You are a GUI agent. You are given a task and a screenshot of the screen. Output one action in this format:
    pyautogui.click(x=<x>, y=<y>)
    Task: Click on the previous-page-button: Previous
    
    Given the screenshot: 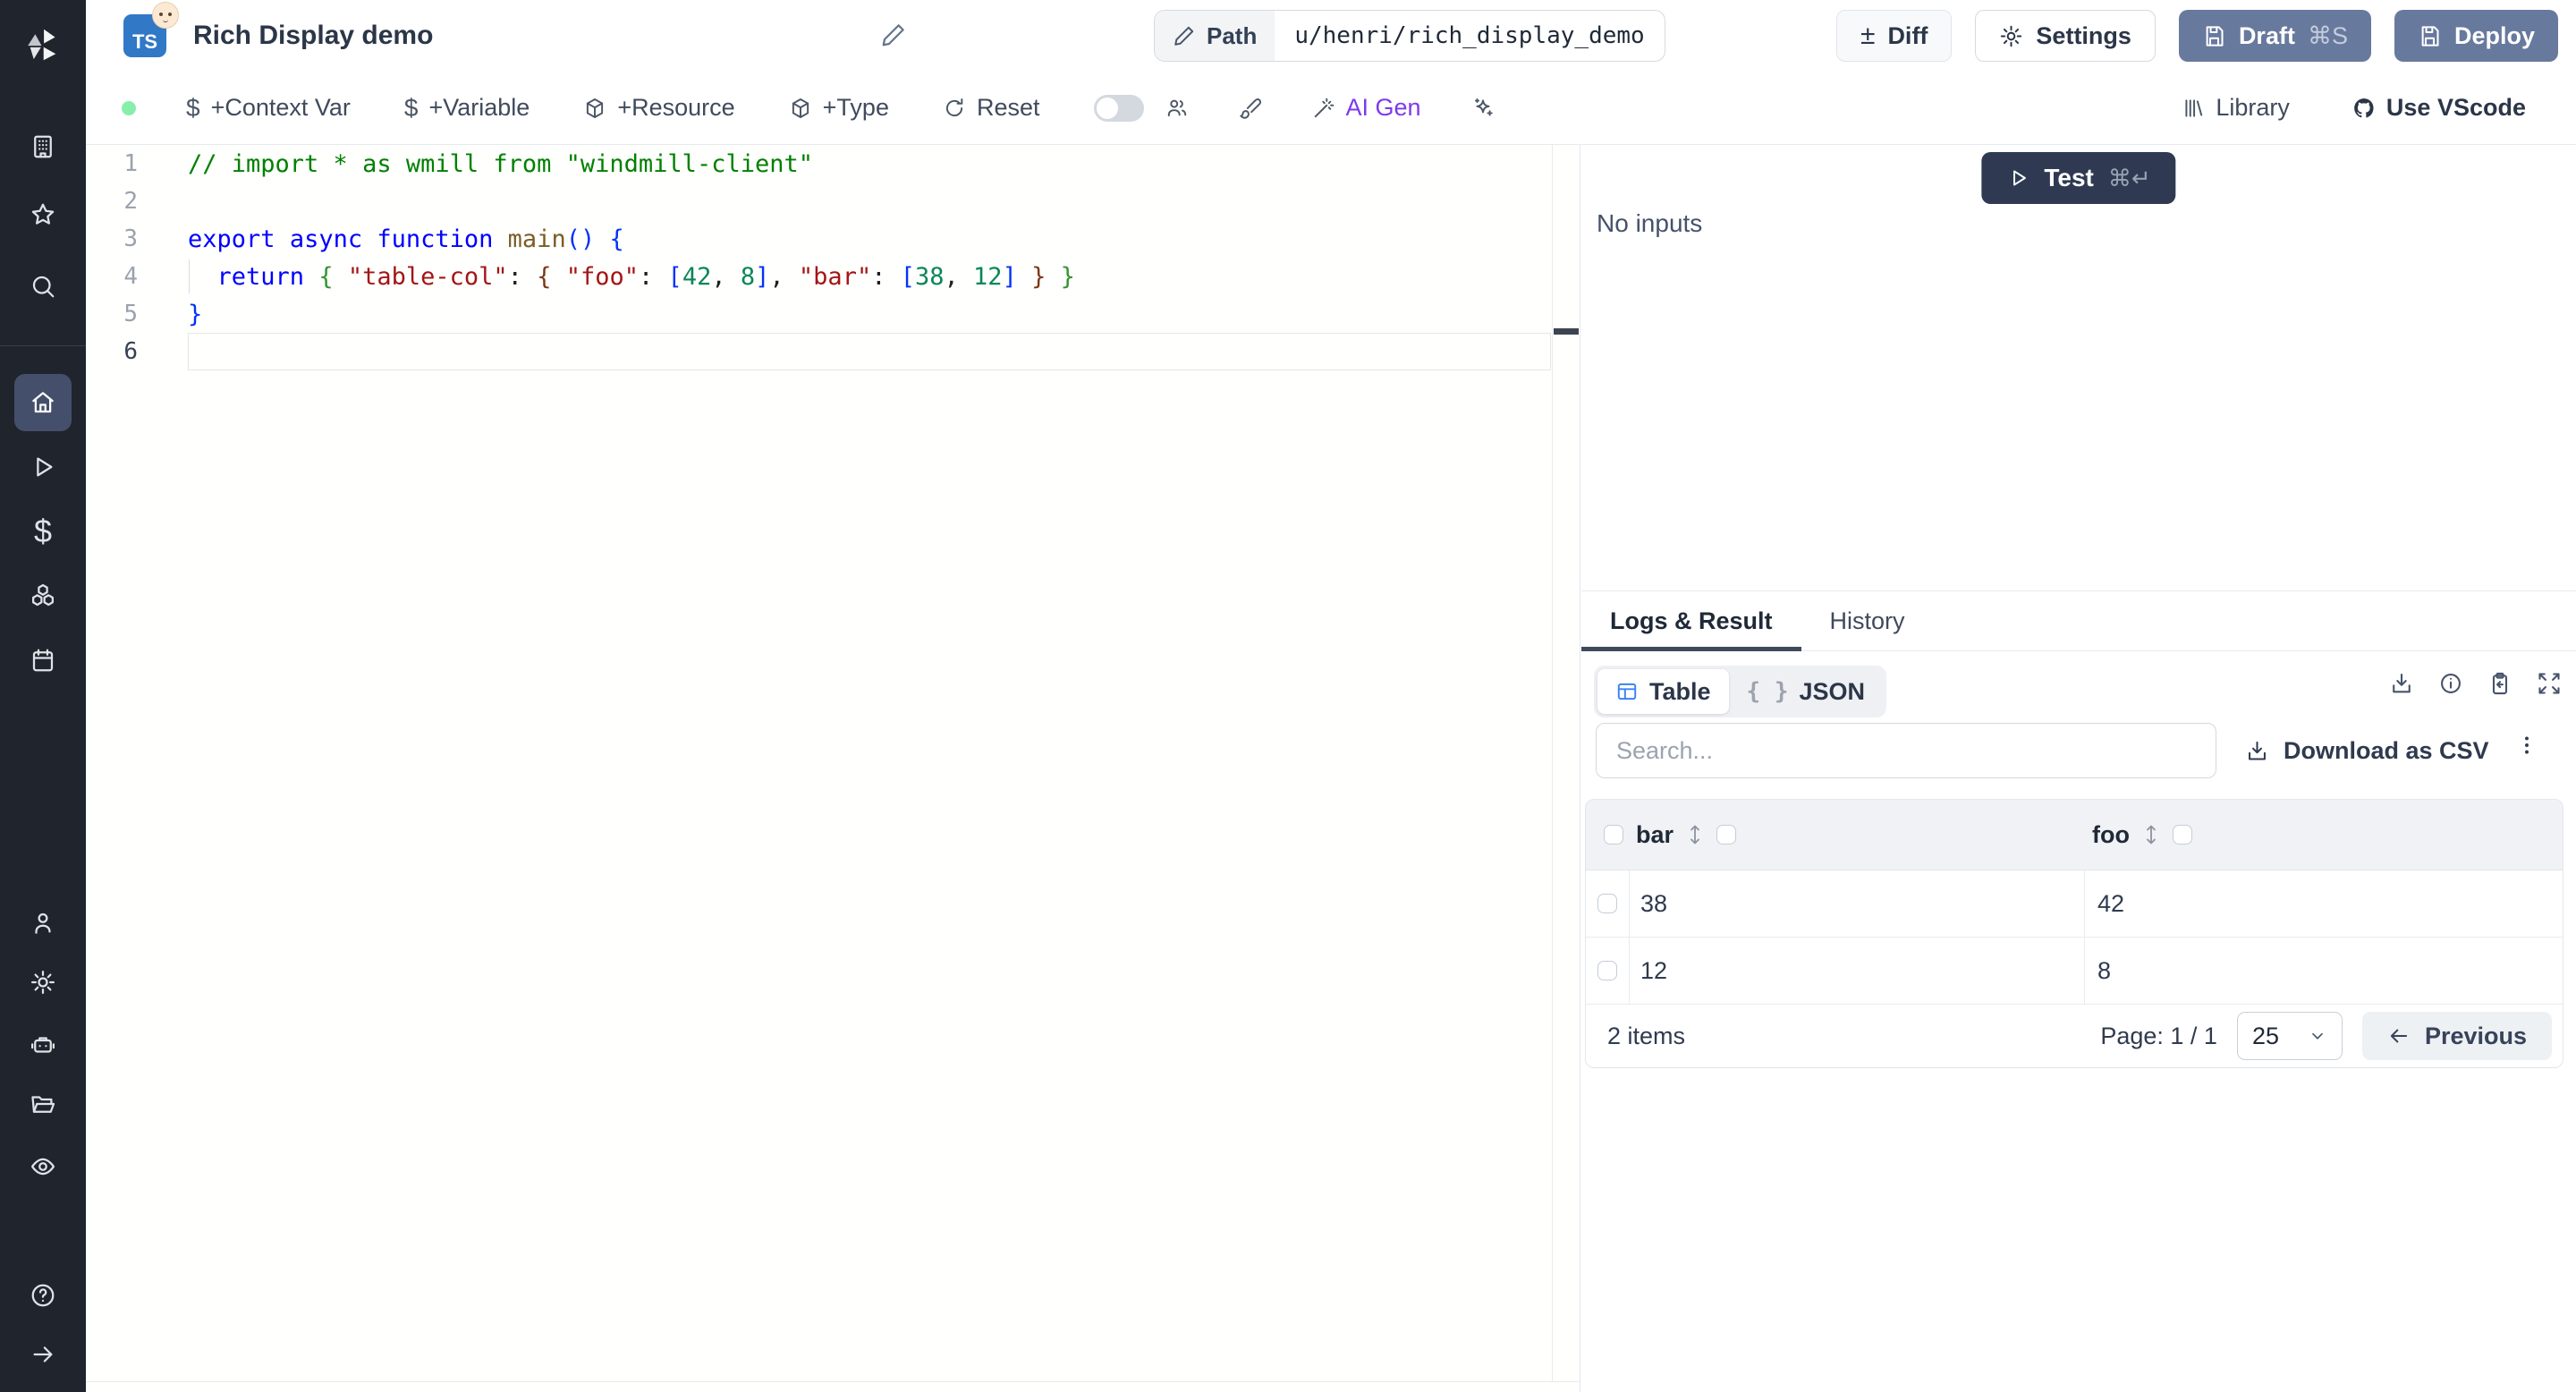 What is the action you would take?
    pyautogui.click(x=2456, y=1036)
    